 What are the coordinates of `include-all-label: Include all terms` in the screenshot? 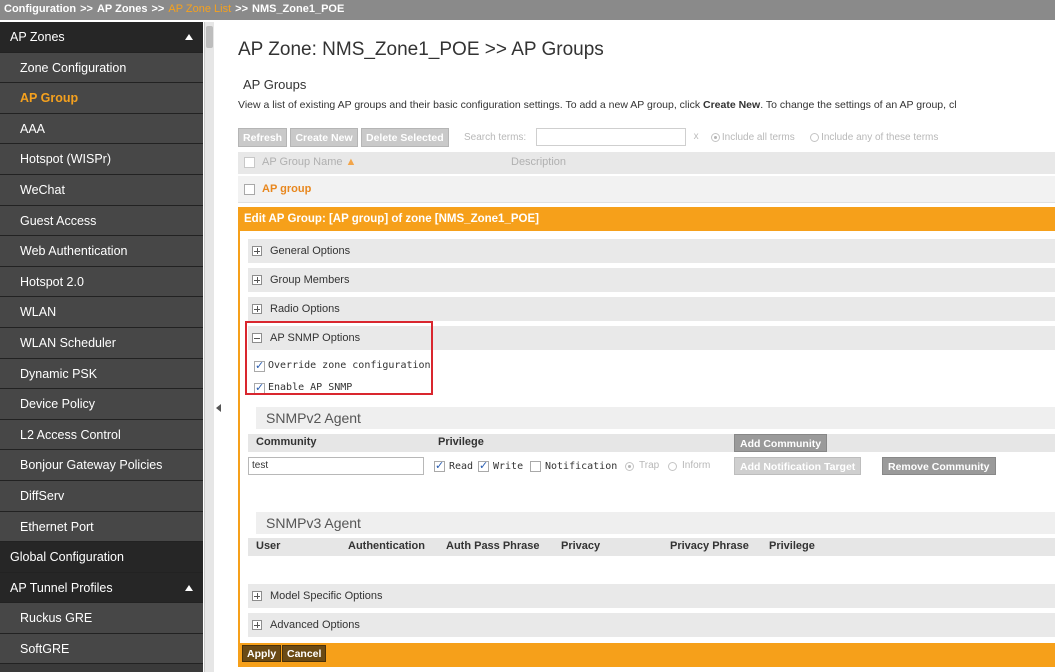 It's located at (758, 138).